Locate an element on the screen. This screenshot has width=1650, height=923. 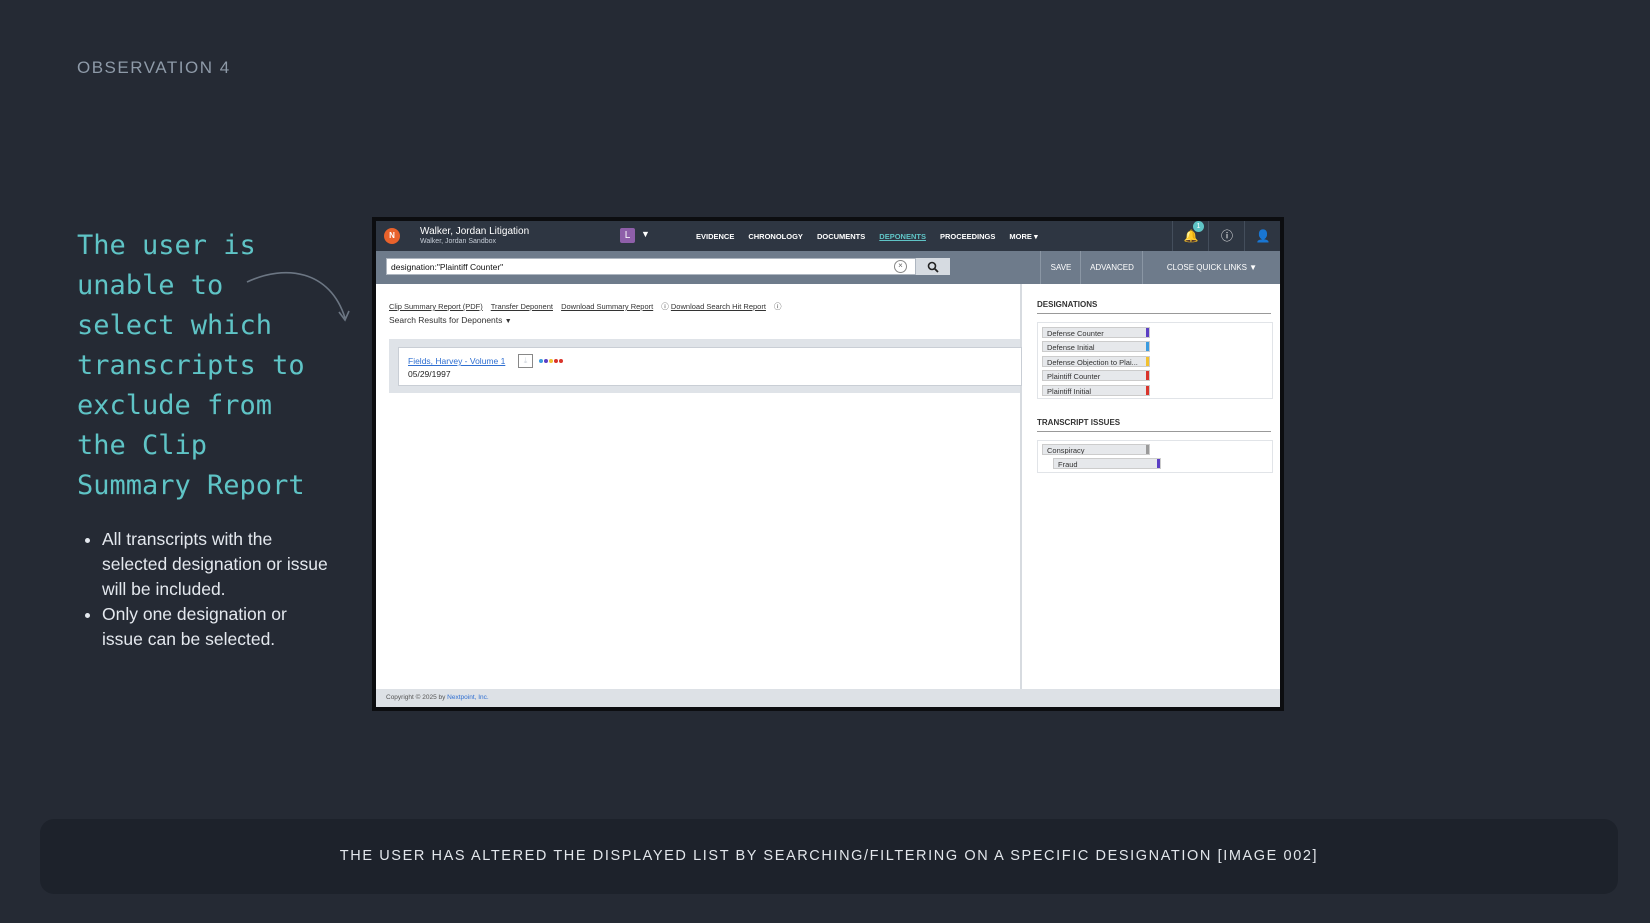
results-header-label: Search Results for Deponents is located at coordinates (446, 320).